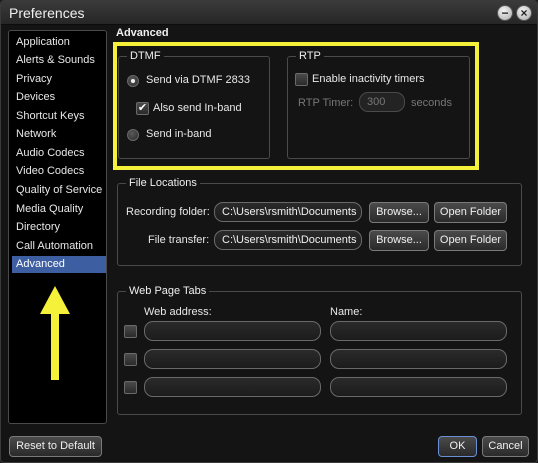 This screenshot has height=463, width=538. Describe the element at coordinates (59, 97) in the screenshot. I see `sidebar-item-devices: Devices` at that location.